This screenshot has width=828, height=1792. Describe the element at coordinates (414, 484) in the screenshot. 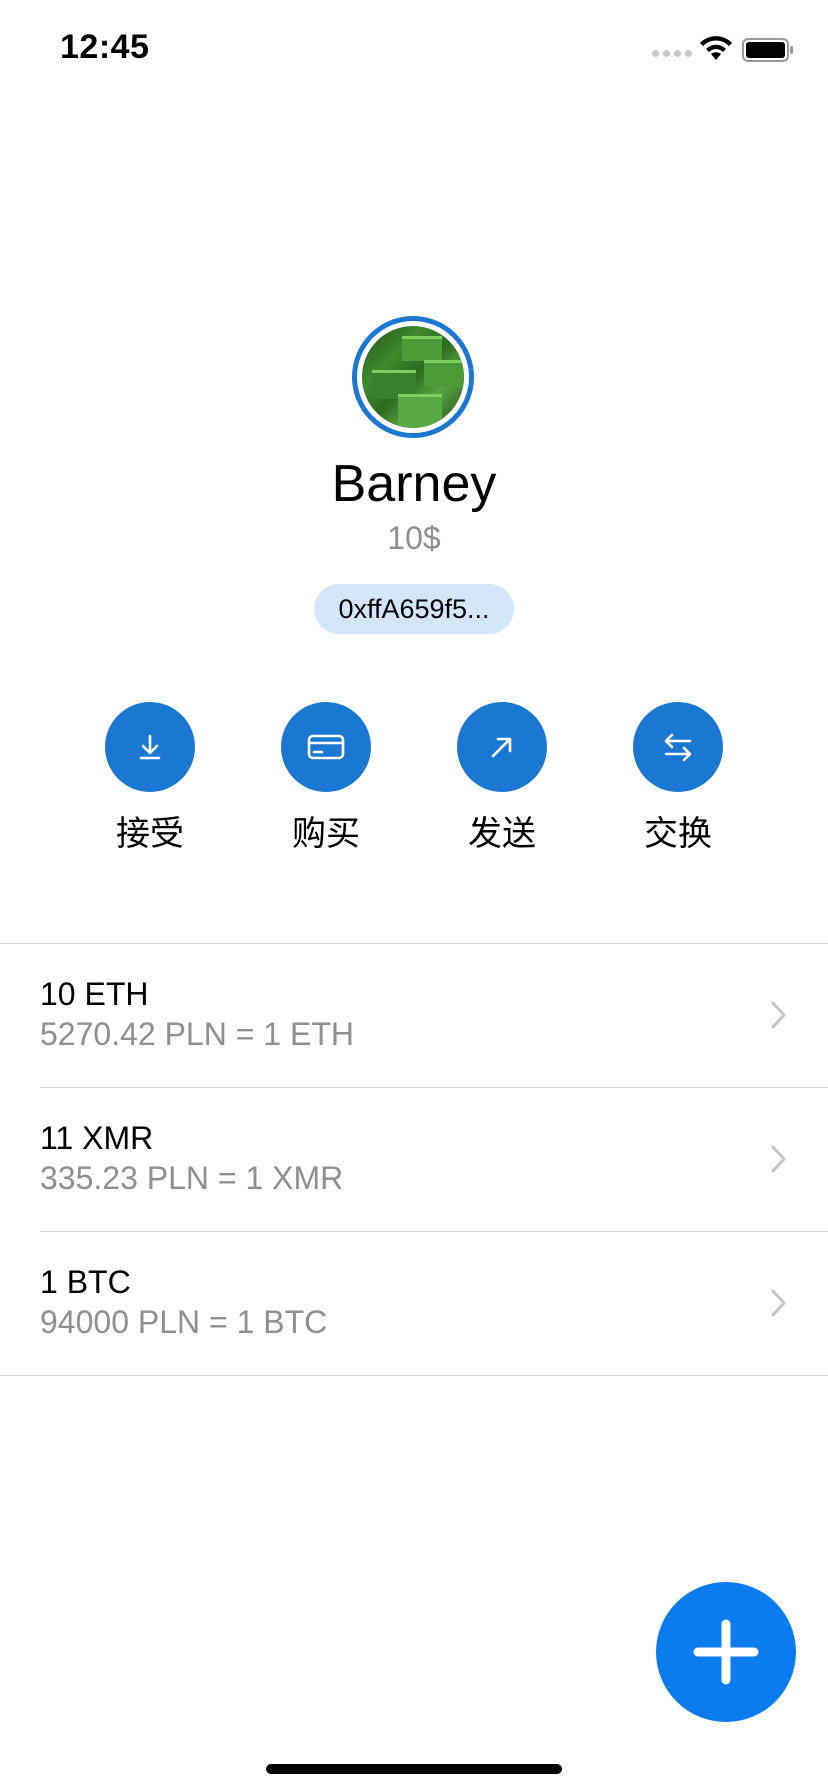

I see `profile-name: Barney` at that location.